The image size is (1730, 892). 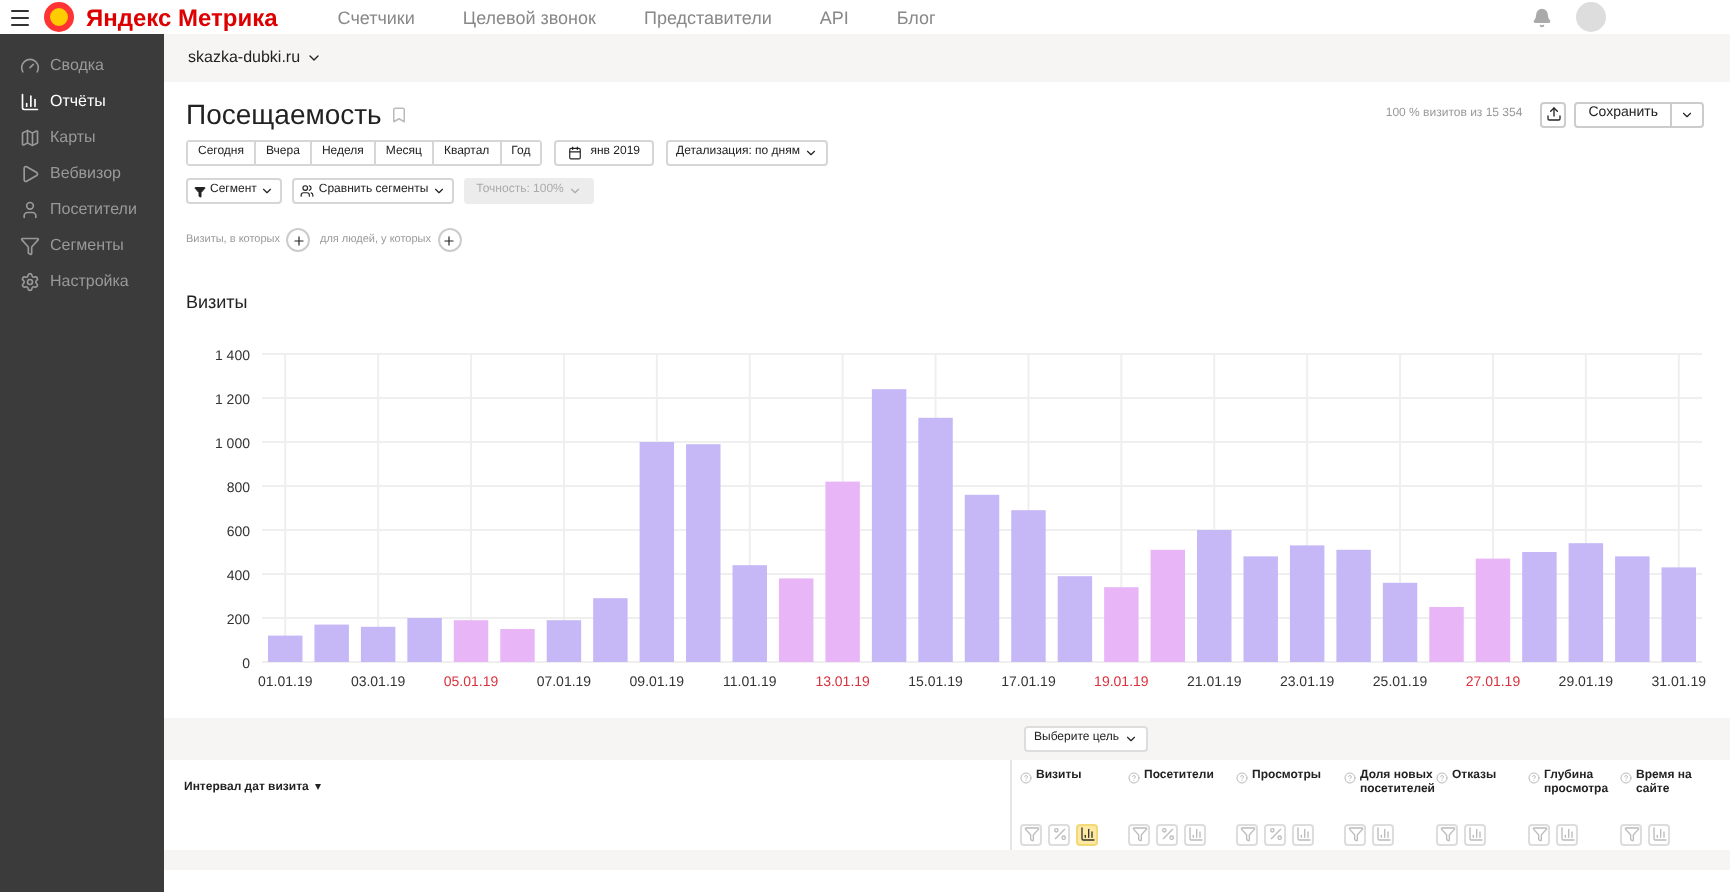 What do you see at coordinates (30, 210) in the screenshot?
I see `user-icon` at bounding box center [30, 210].